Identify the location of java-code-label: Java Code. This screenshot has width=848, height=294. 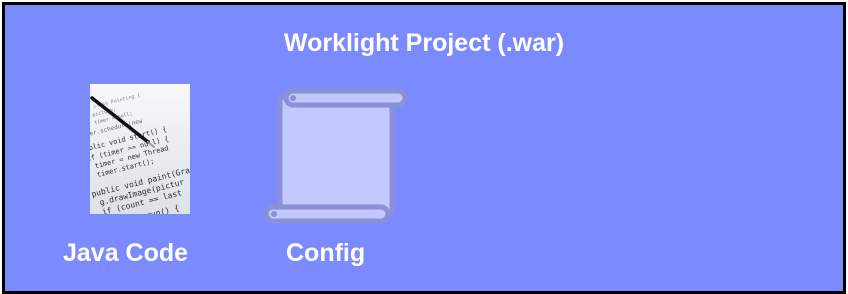
(126, 253).